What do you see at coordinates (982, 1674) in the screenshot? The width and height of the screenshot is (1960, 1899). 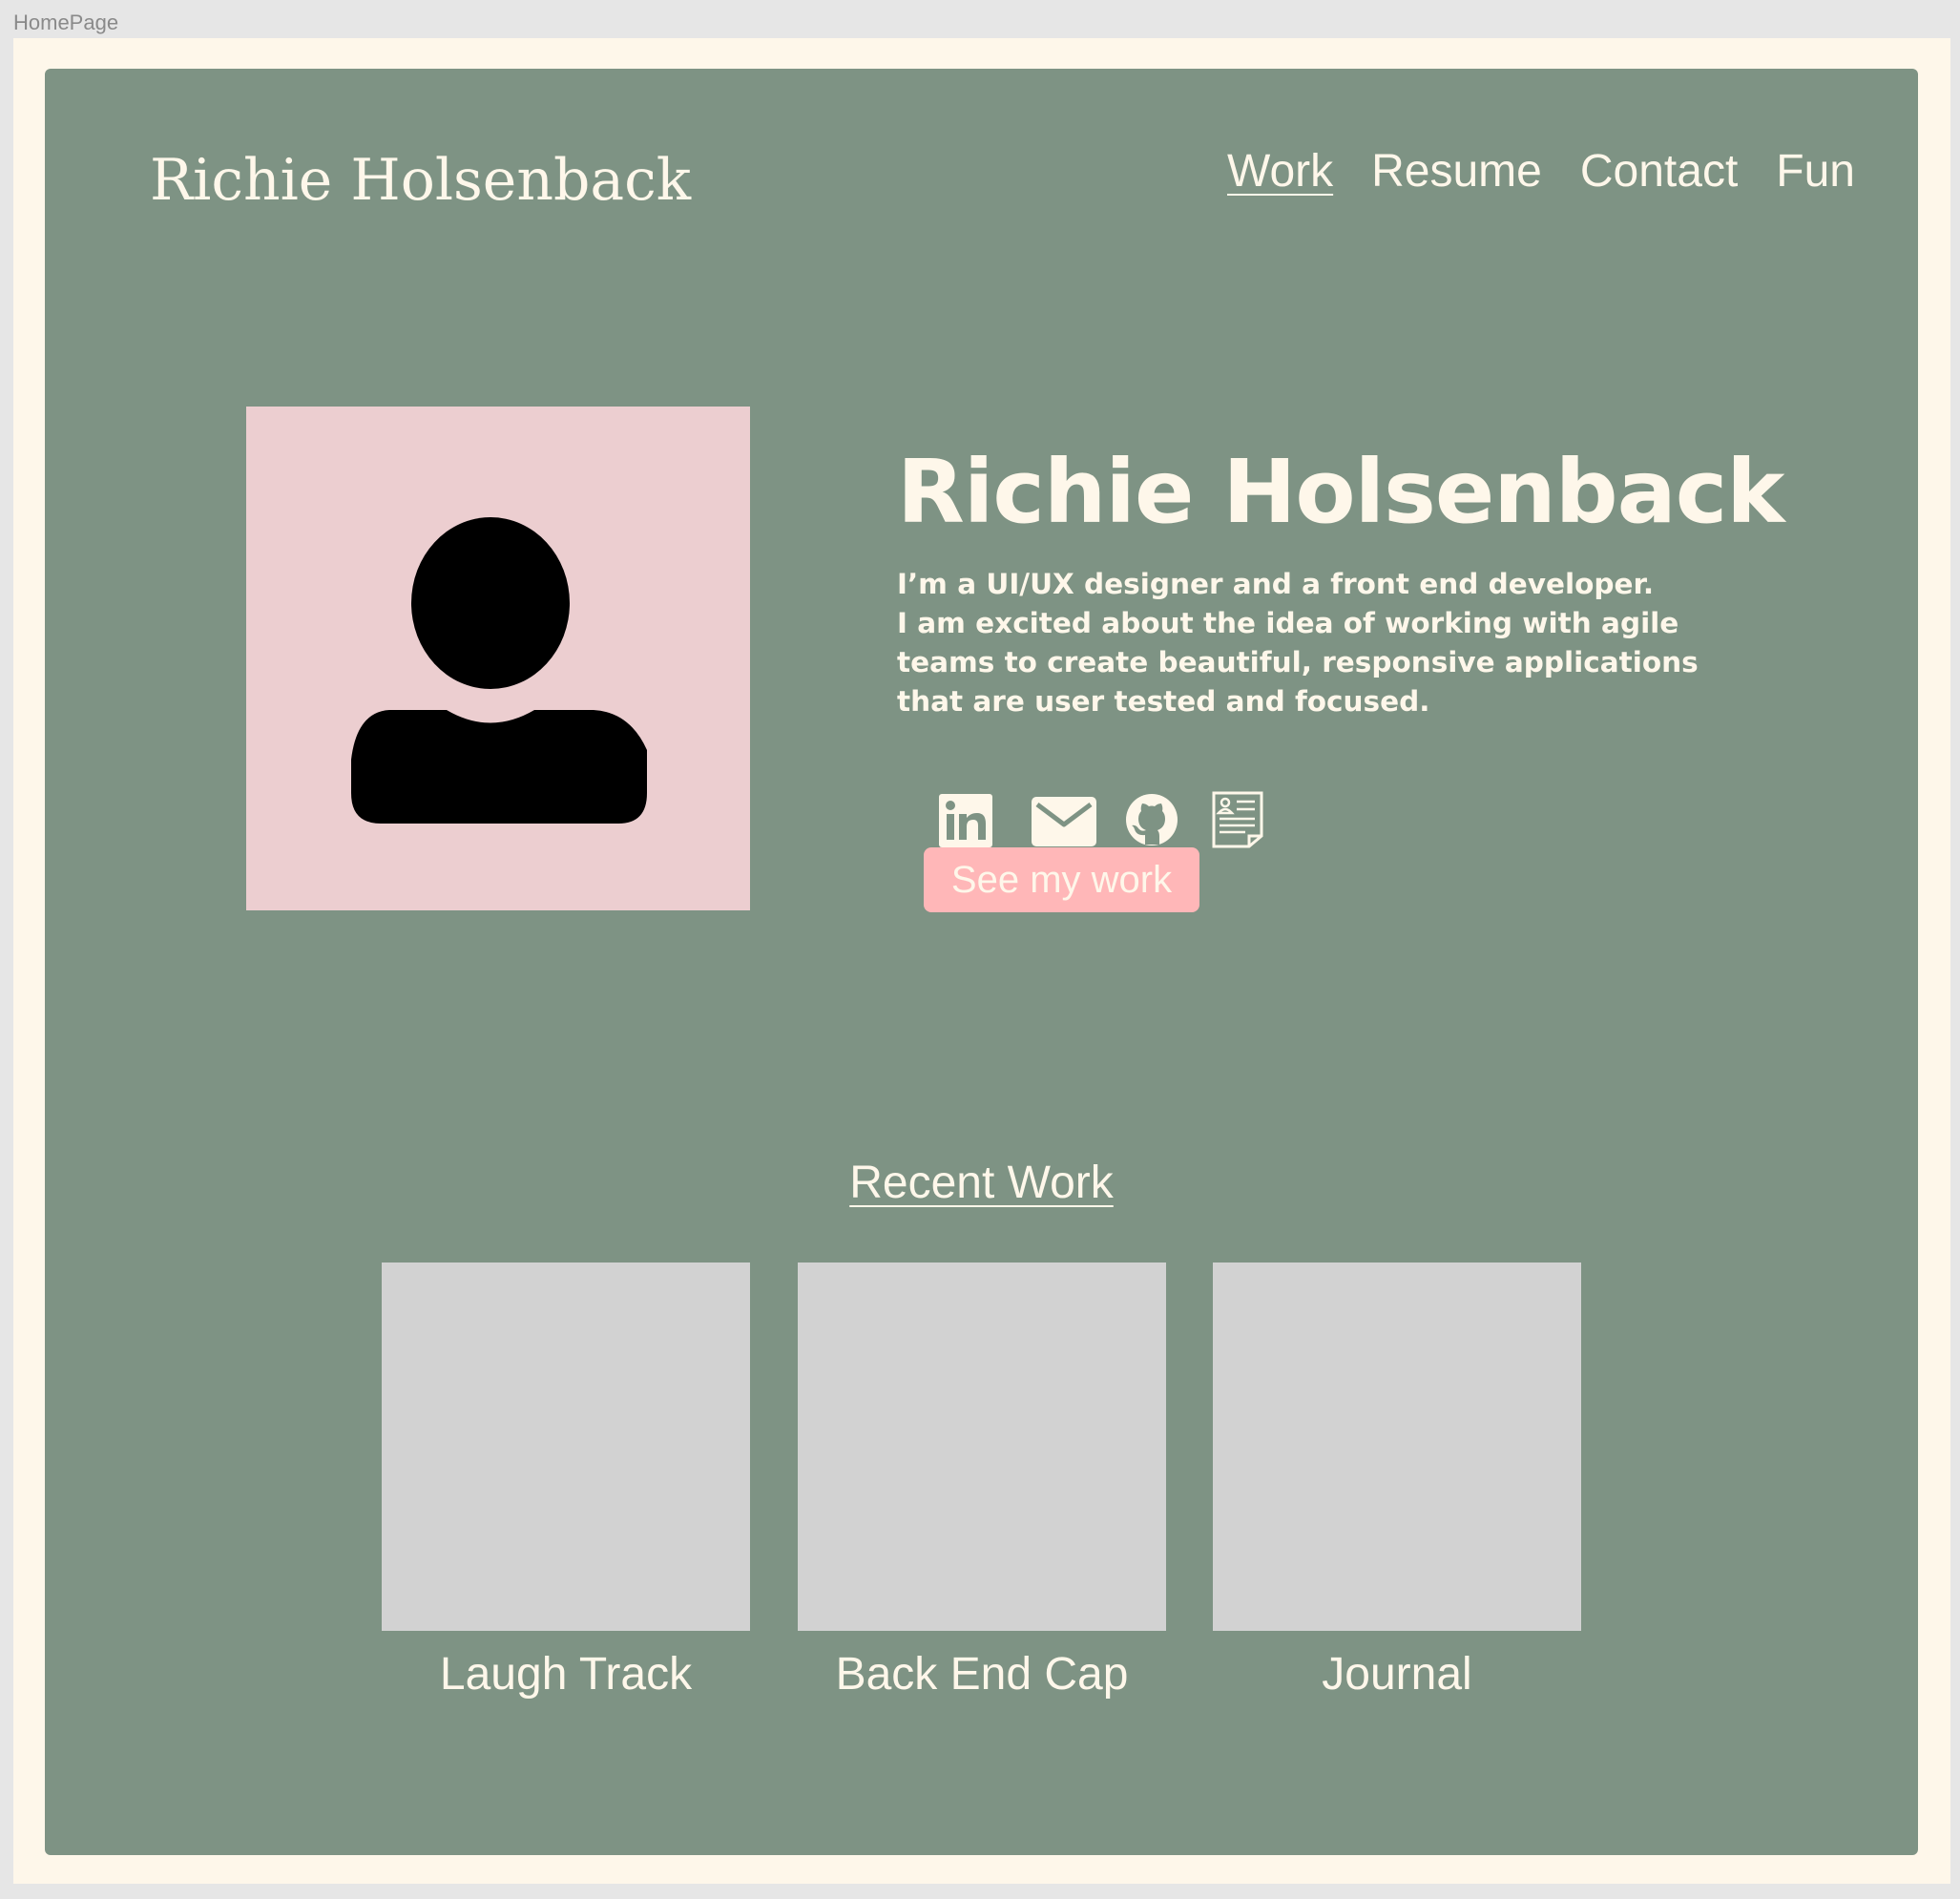 I see `project-title: Back End Cap` at bounding box center [982, 1674].